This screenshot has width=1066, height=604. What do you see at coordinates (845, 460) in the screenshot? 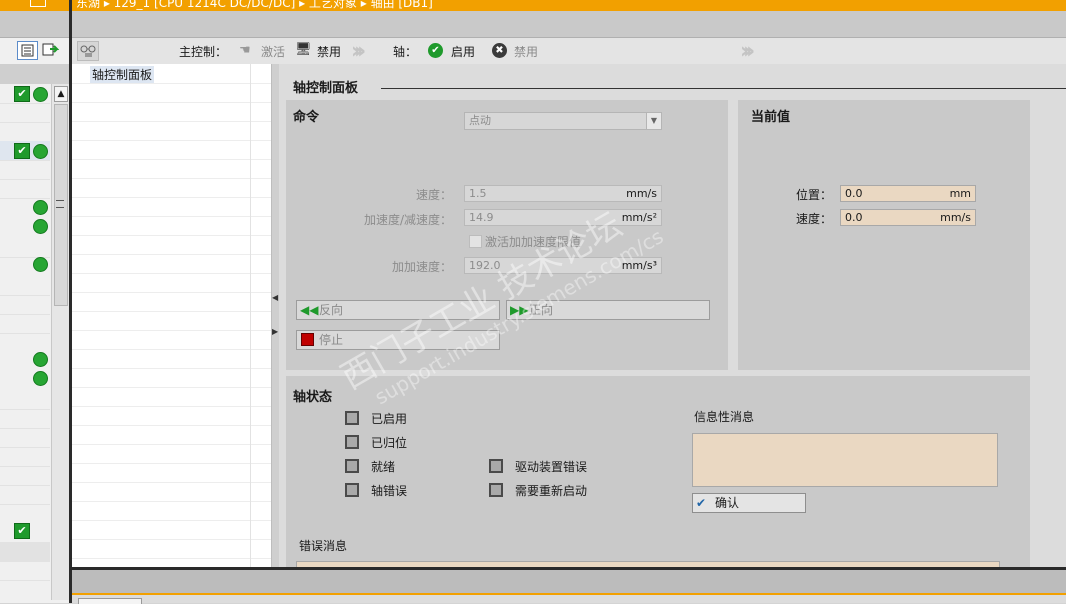
I see `info-message-box` at bounding box center [845, 460].